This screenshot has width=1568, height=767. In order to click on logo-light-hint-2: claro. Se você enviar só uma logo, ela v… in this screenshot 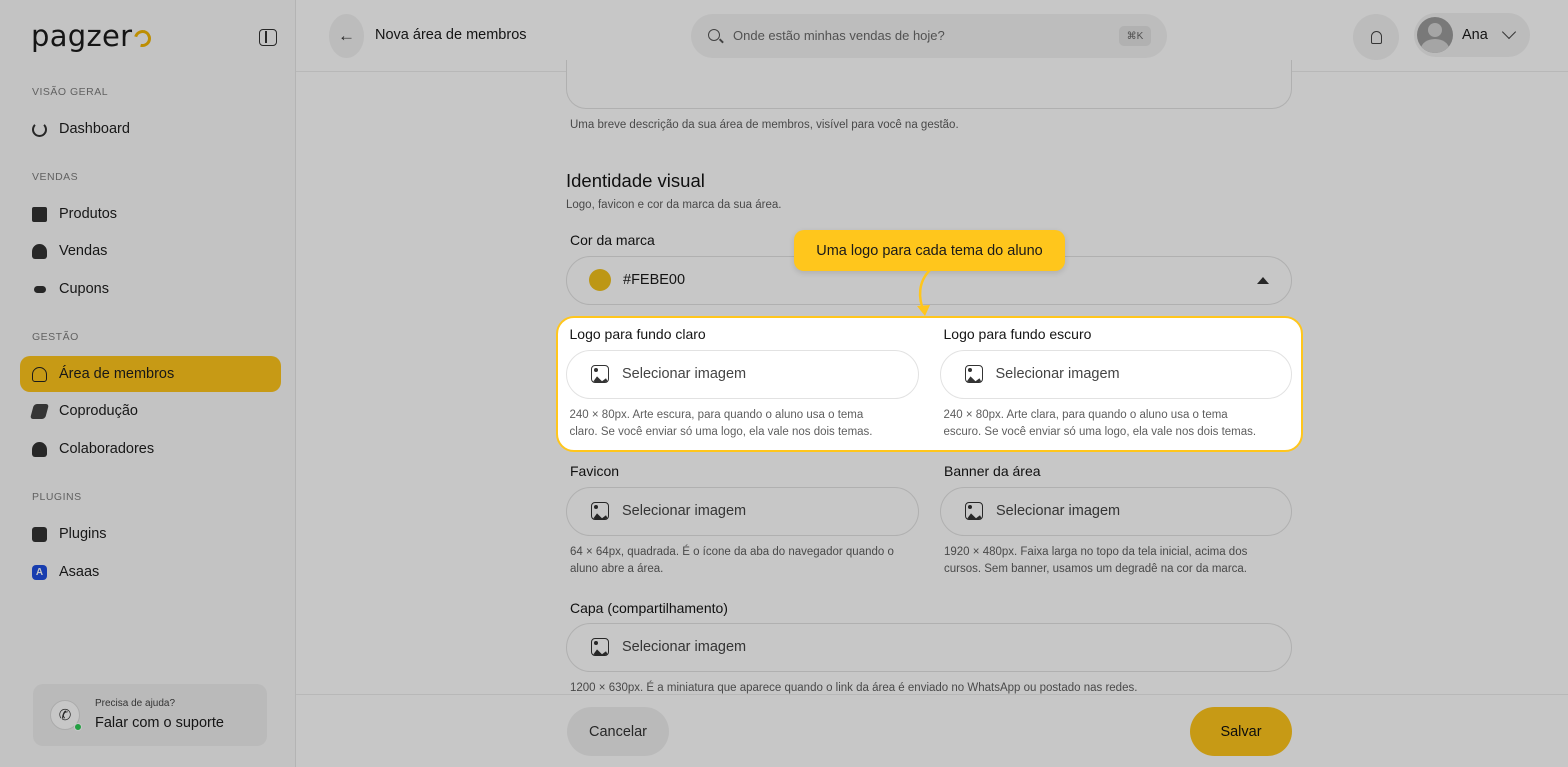, I will do `click(721, 432)`.